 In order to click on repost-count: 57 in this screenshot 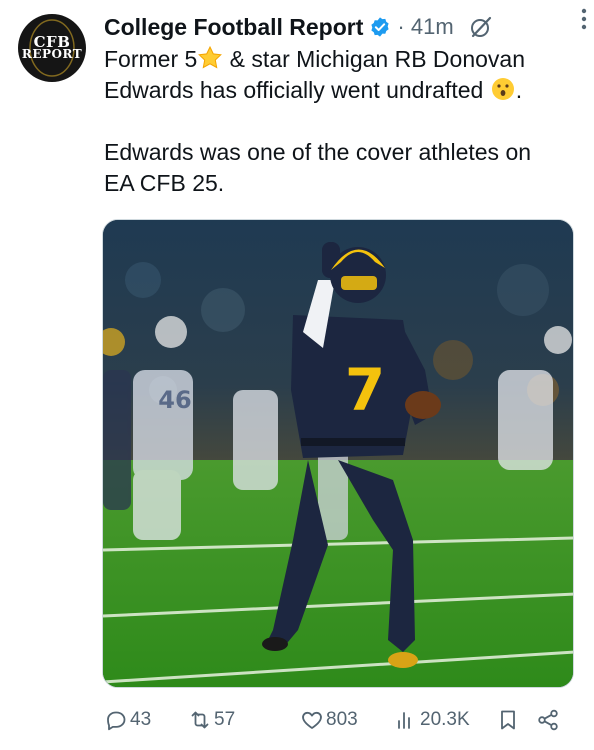, I will do `click(225, 719)`.